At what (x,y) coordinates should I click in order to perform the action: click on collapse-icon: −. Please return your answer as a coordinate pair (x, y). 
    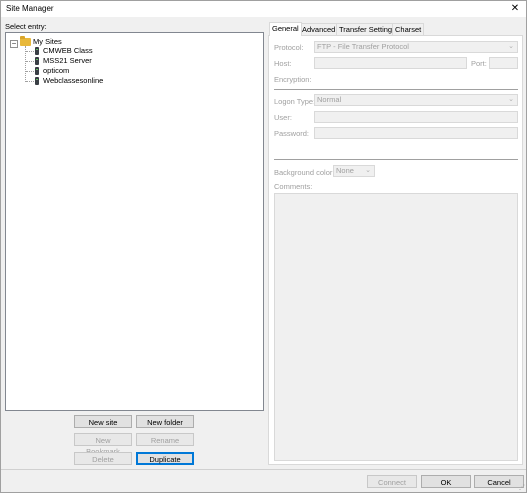
    Looking at the image, I should click on (14, 44).